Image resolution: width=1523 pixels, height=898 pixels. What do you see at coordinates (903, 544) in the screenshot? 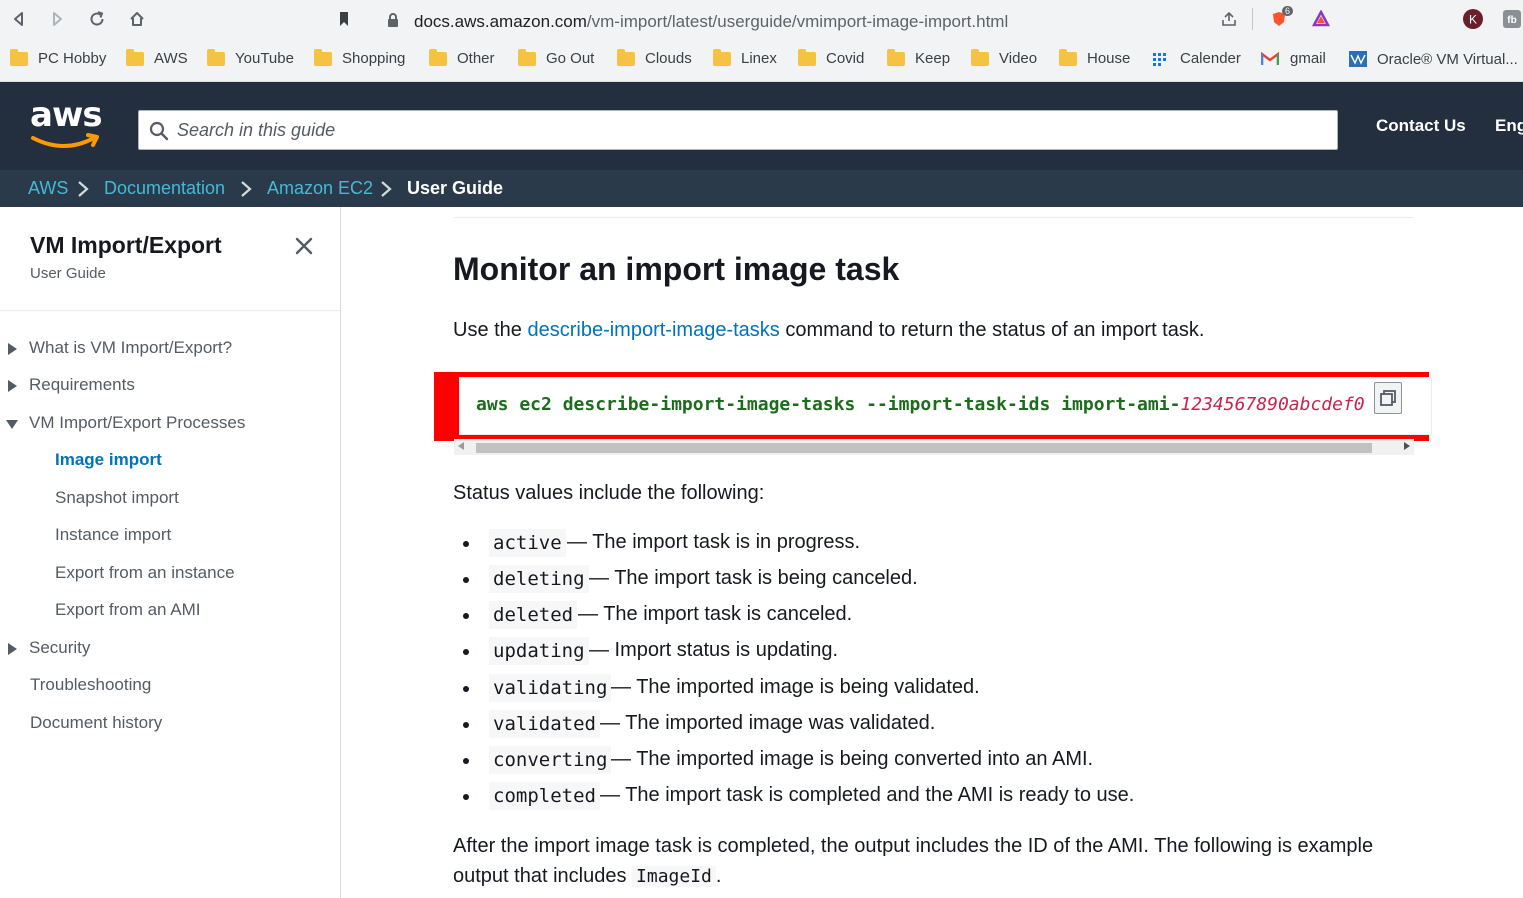
I see `list-item: active — The import task is in progress.` at bounding box center [903, 544].